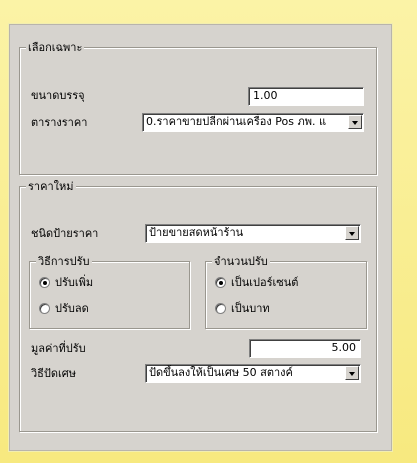 Image resolution: width=417 pixels, height=463 pixels. Describe the element at coordinates (72, 308) in the screenshot. I see `adjust-decrease-label: ปรับลด` at that location.